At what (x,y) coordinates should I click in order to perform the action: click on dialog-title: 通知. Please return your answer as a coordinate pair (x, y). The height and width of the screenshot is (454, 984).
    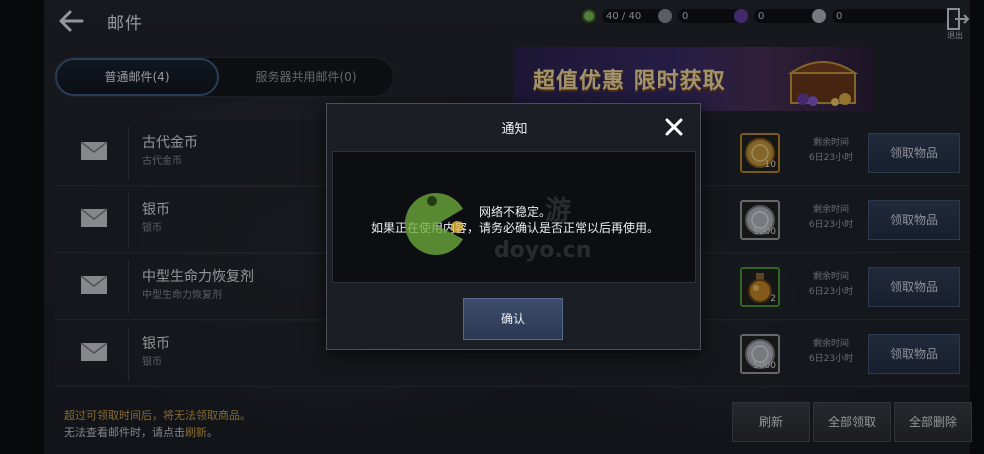
    Looking at the image, I should click on (514, 129).